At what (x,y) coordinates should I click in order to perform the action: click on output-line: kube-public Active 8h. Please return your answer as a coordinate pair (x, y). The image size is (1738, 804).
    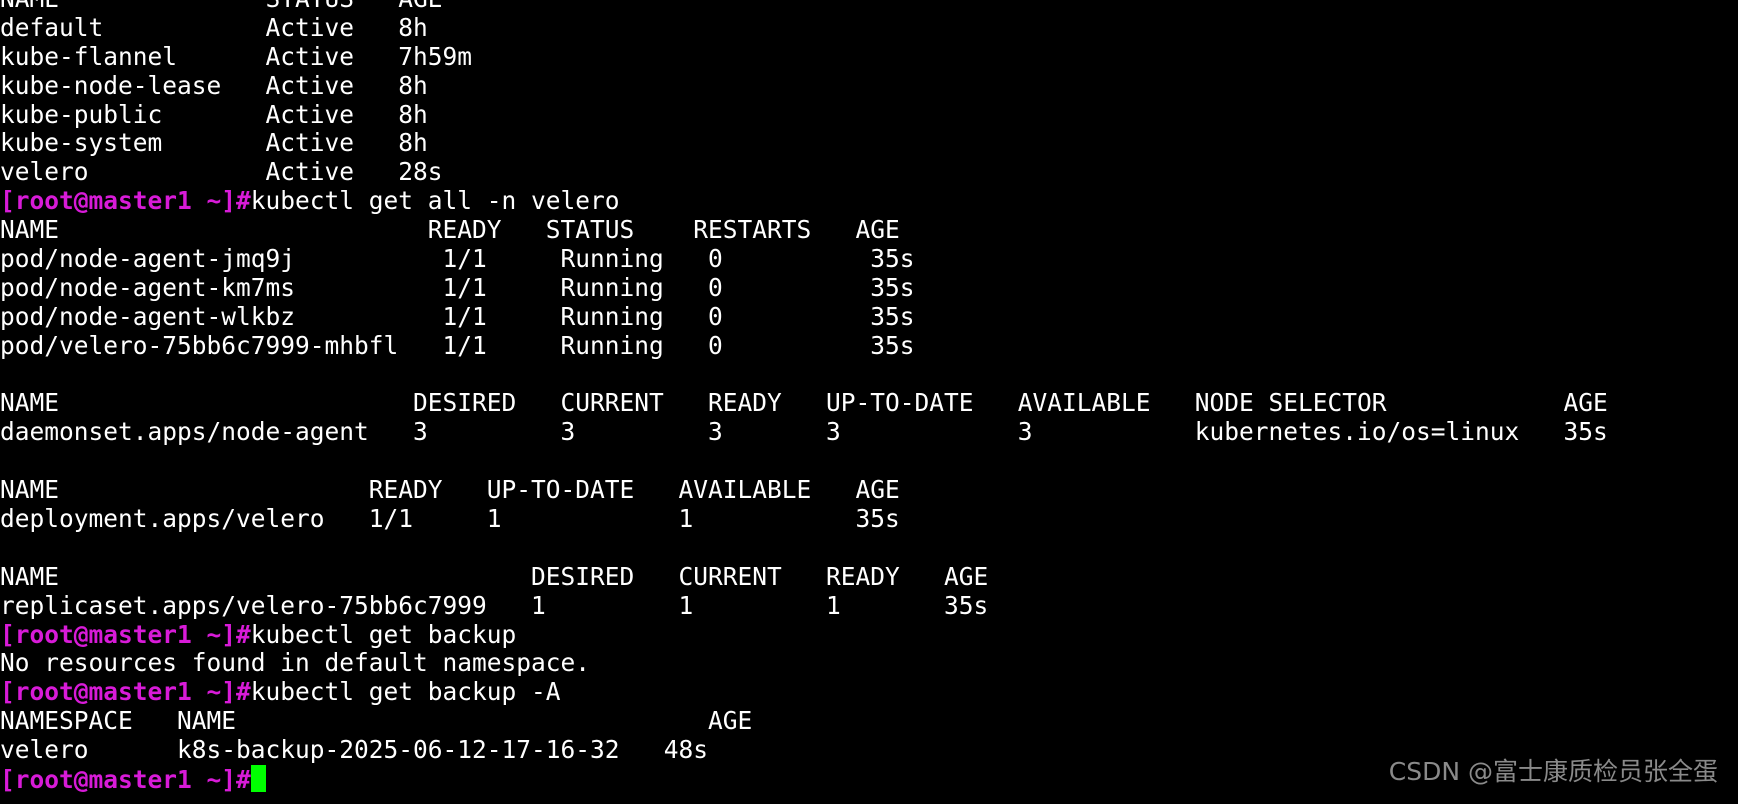
    Looking at the image, I should click on (214, 114).